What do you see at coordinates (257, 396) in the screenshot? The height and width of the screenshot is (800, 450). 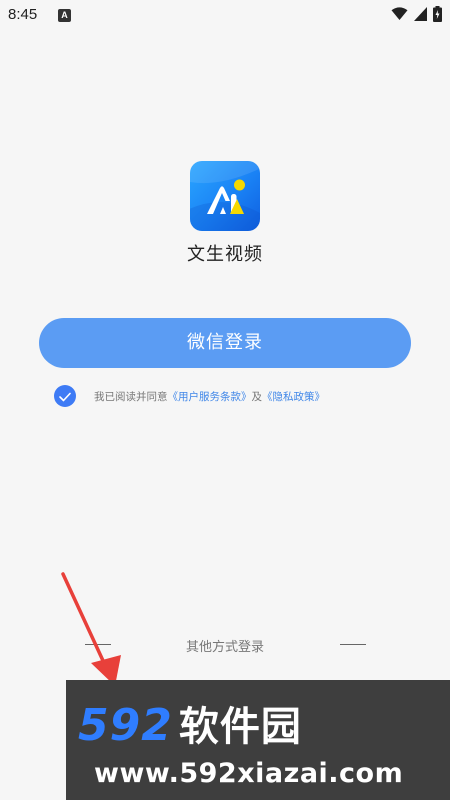 I see `agreement-connector: 及` at bounding box center [257, 396].